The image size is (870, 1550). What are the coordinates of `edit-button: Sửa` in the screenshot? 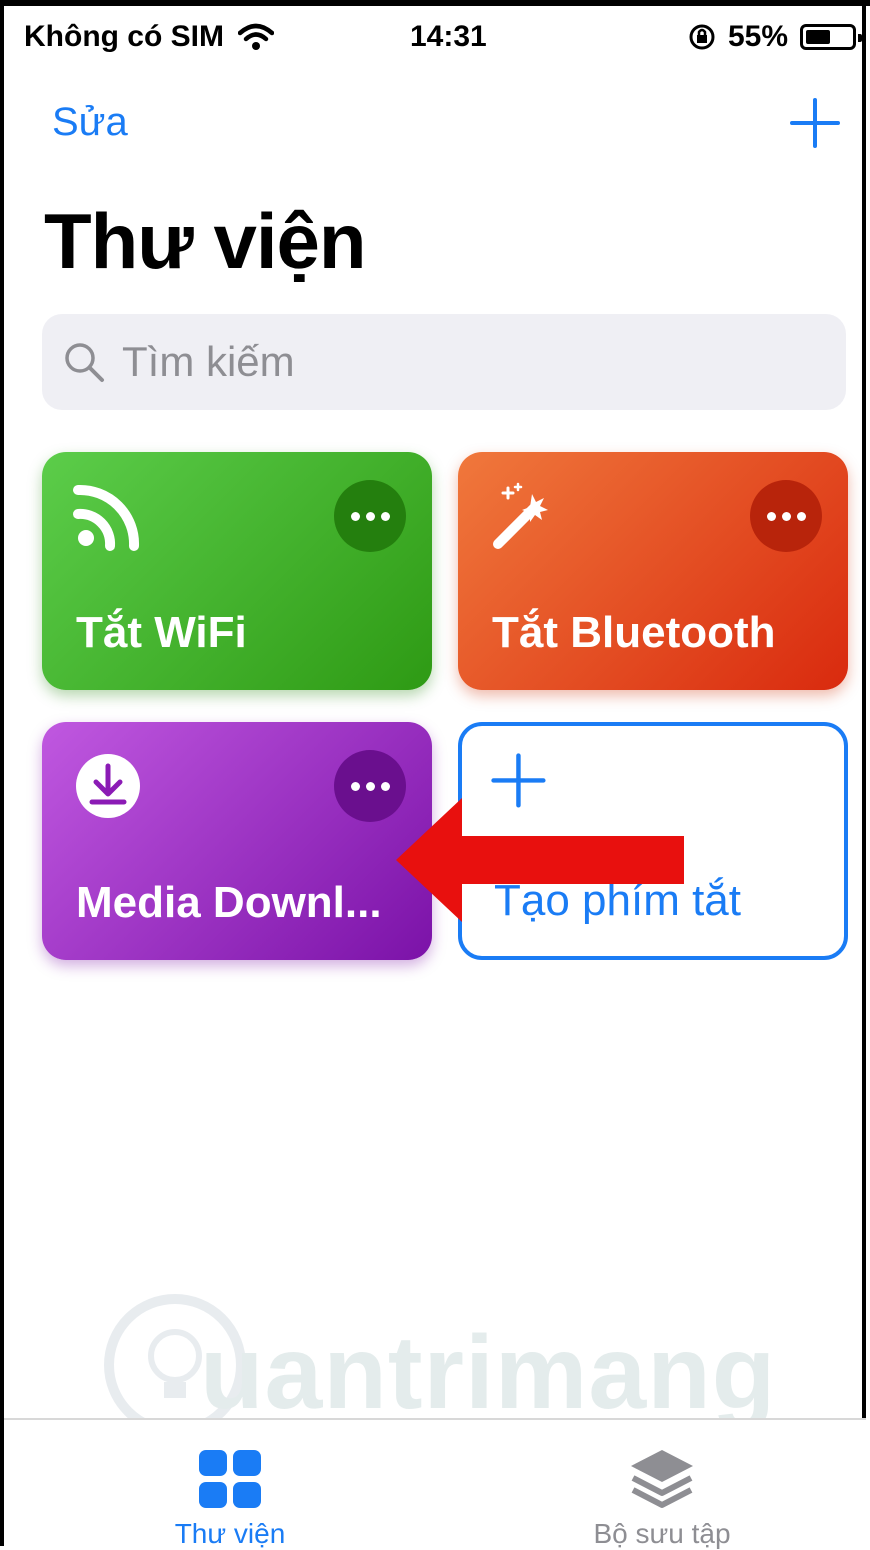 It's located at (90, 122).